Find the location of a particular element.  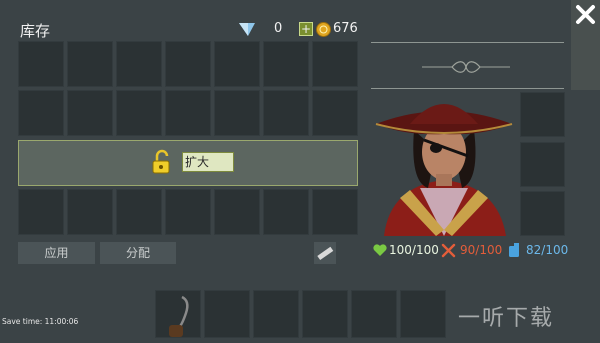

gem-icon is located at coordinates (247, 29).